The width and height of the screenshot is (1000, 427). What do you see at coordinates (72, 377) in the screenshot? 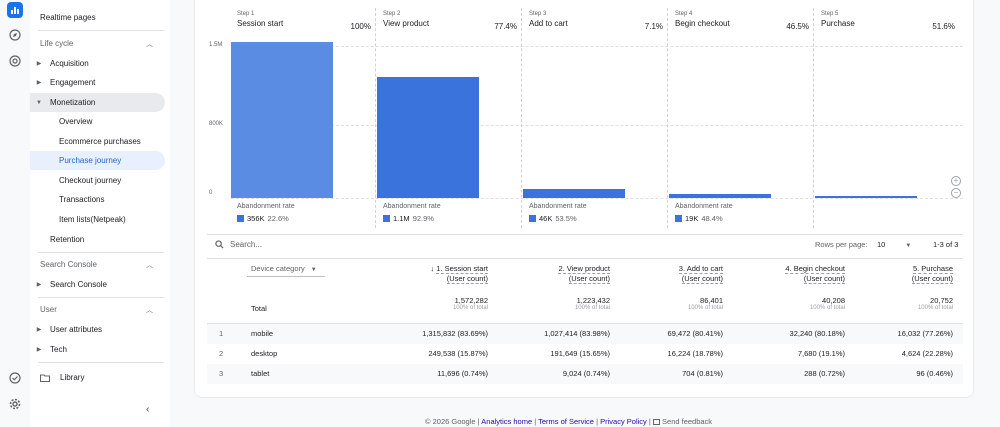
I see `sidebar-item-label: Library` at bounding box center [72, 377].